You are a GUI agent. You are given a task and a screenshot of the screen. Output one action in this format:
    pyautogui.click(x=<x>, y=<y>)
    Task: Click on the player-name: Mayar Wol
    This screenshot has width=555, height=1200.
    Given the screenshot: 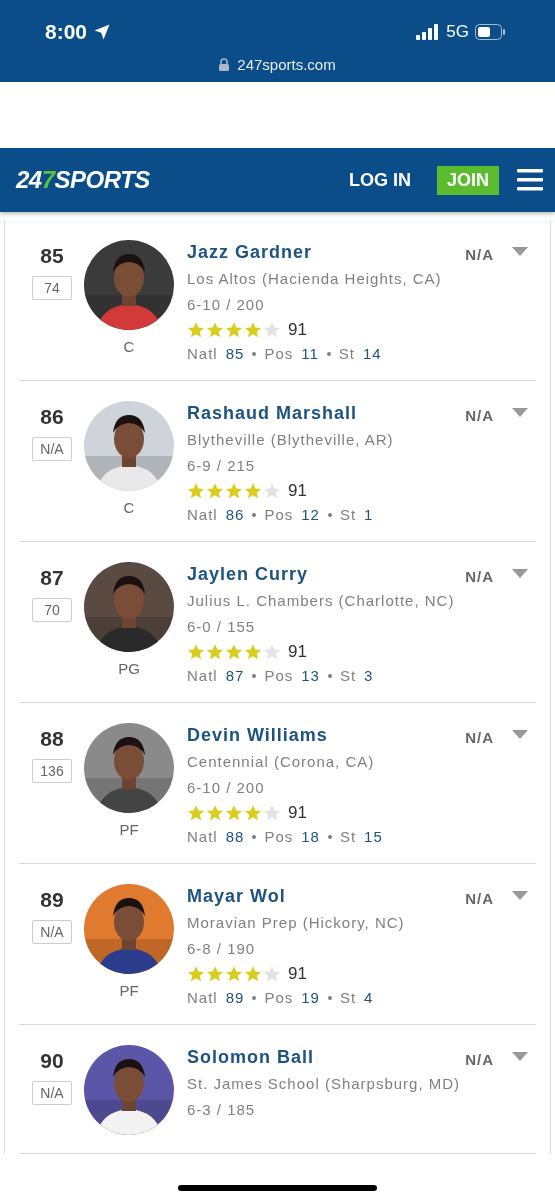 What is the action you would take?
    pyautogui.click(x=326, y=896)
    